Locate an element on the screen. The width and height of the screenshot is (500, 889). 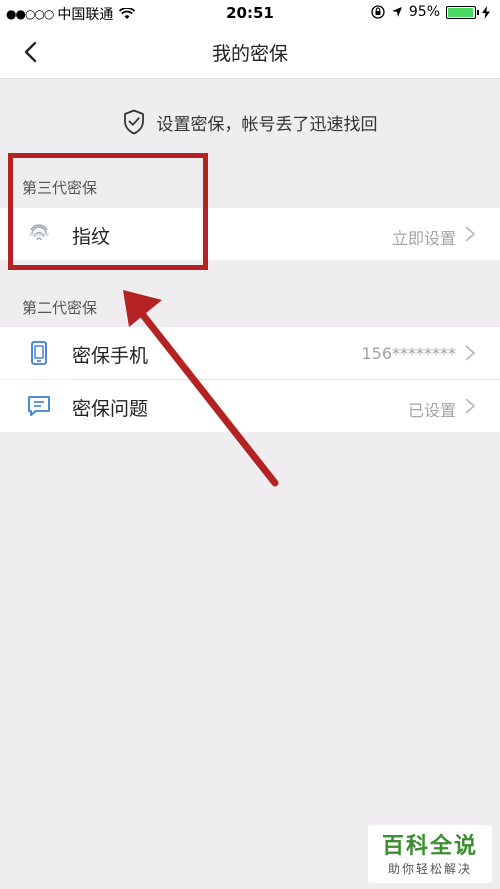
status-right: 95% is located at coordinates (430, 12).